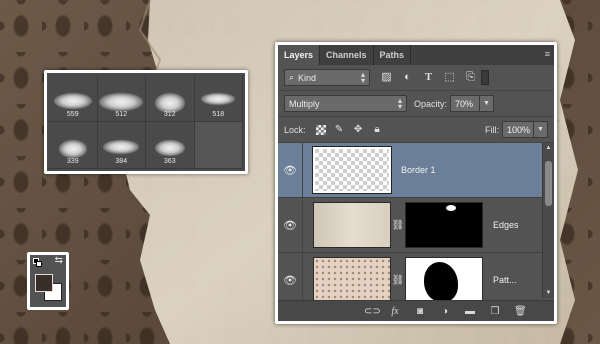 This screenshot has height=344, width=600. What do you see at coordinates (44, 283) in the screenshot?
I see `foreground-color-swatch` at bounding box center [44, 283].